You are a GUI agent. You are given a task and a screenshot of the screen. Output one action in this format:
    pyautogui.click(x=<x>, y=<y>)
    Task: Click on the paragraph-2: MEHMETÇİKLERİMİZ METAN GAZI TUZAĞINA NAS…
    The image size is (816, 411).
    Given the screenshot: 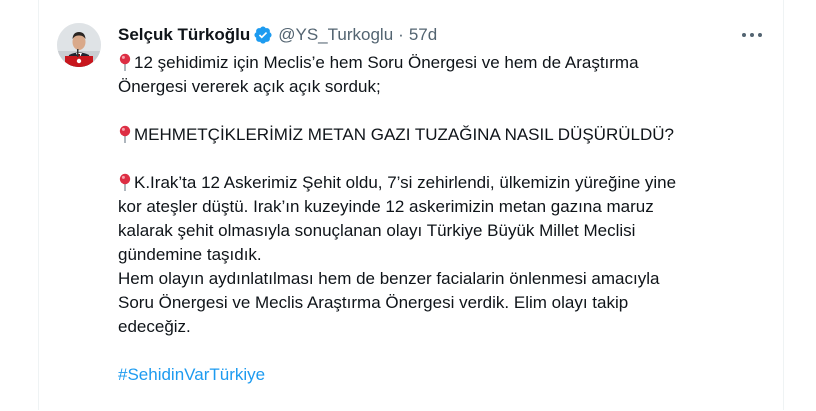 What is the action you would take?
    pyautogui.click(x=438, y=135)
    